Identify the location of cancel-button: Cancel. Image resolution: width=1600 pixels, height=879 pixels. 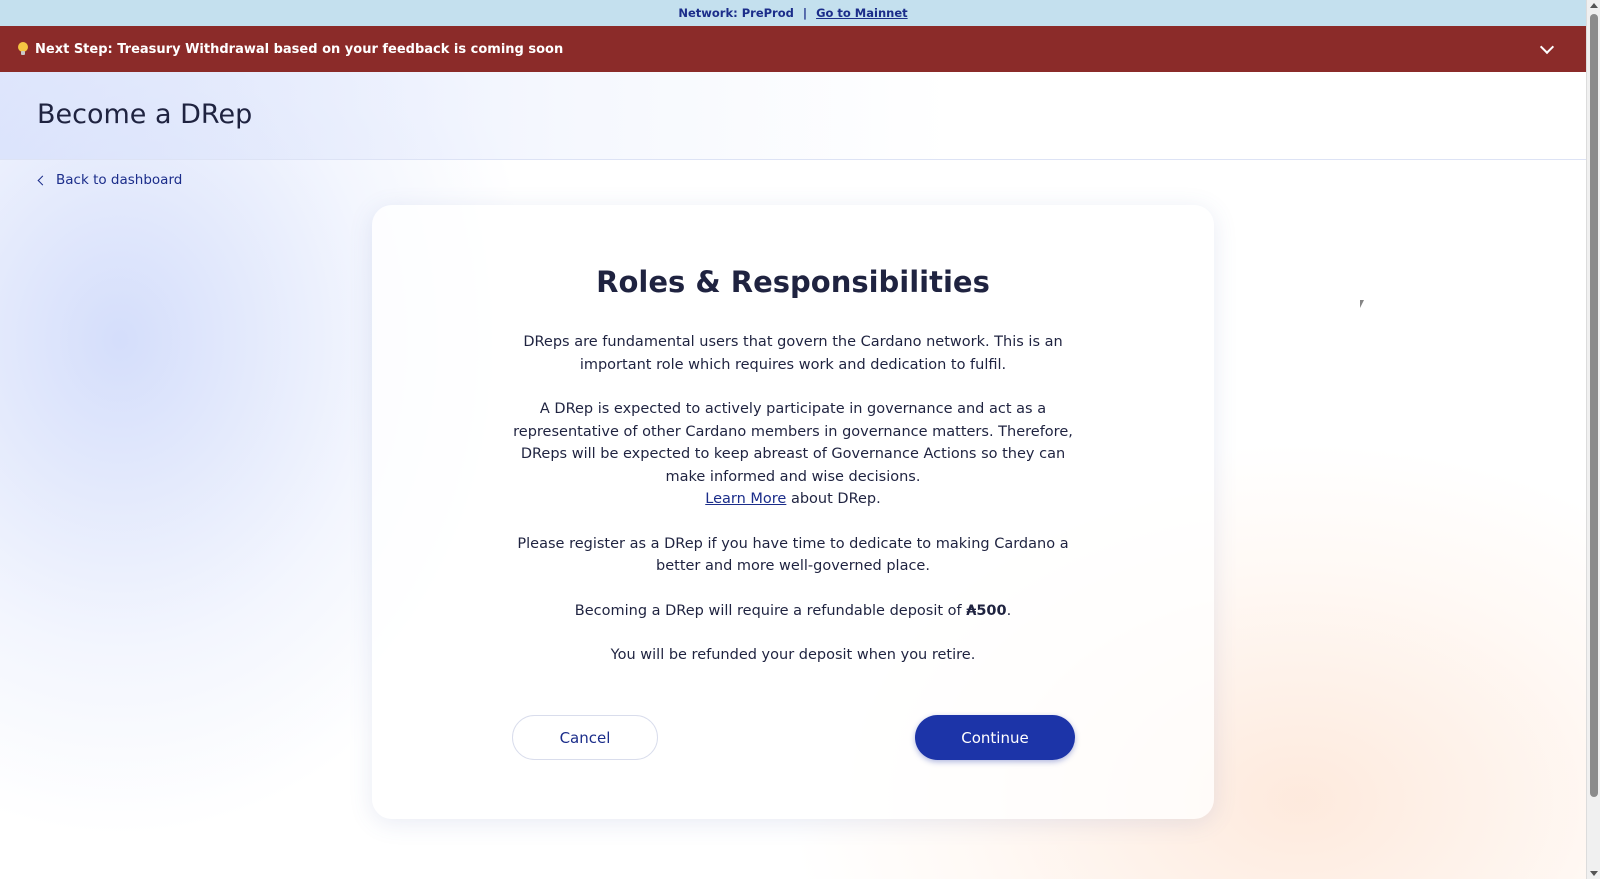
(585, 737).